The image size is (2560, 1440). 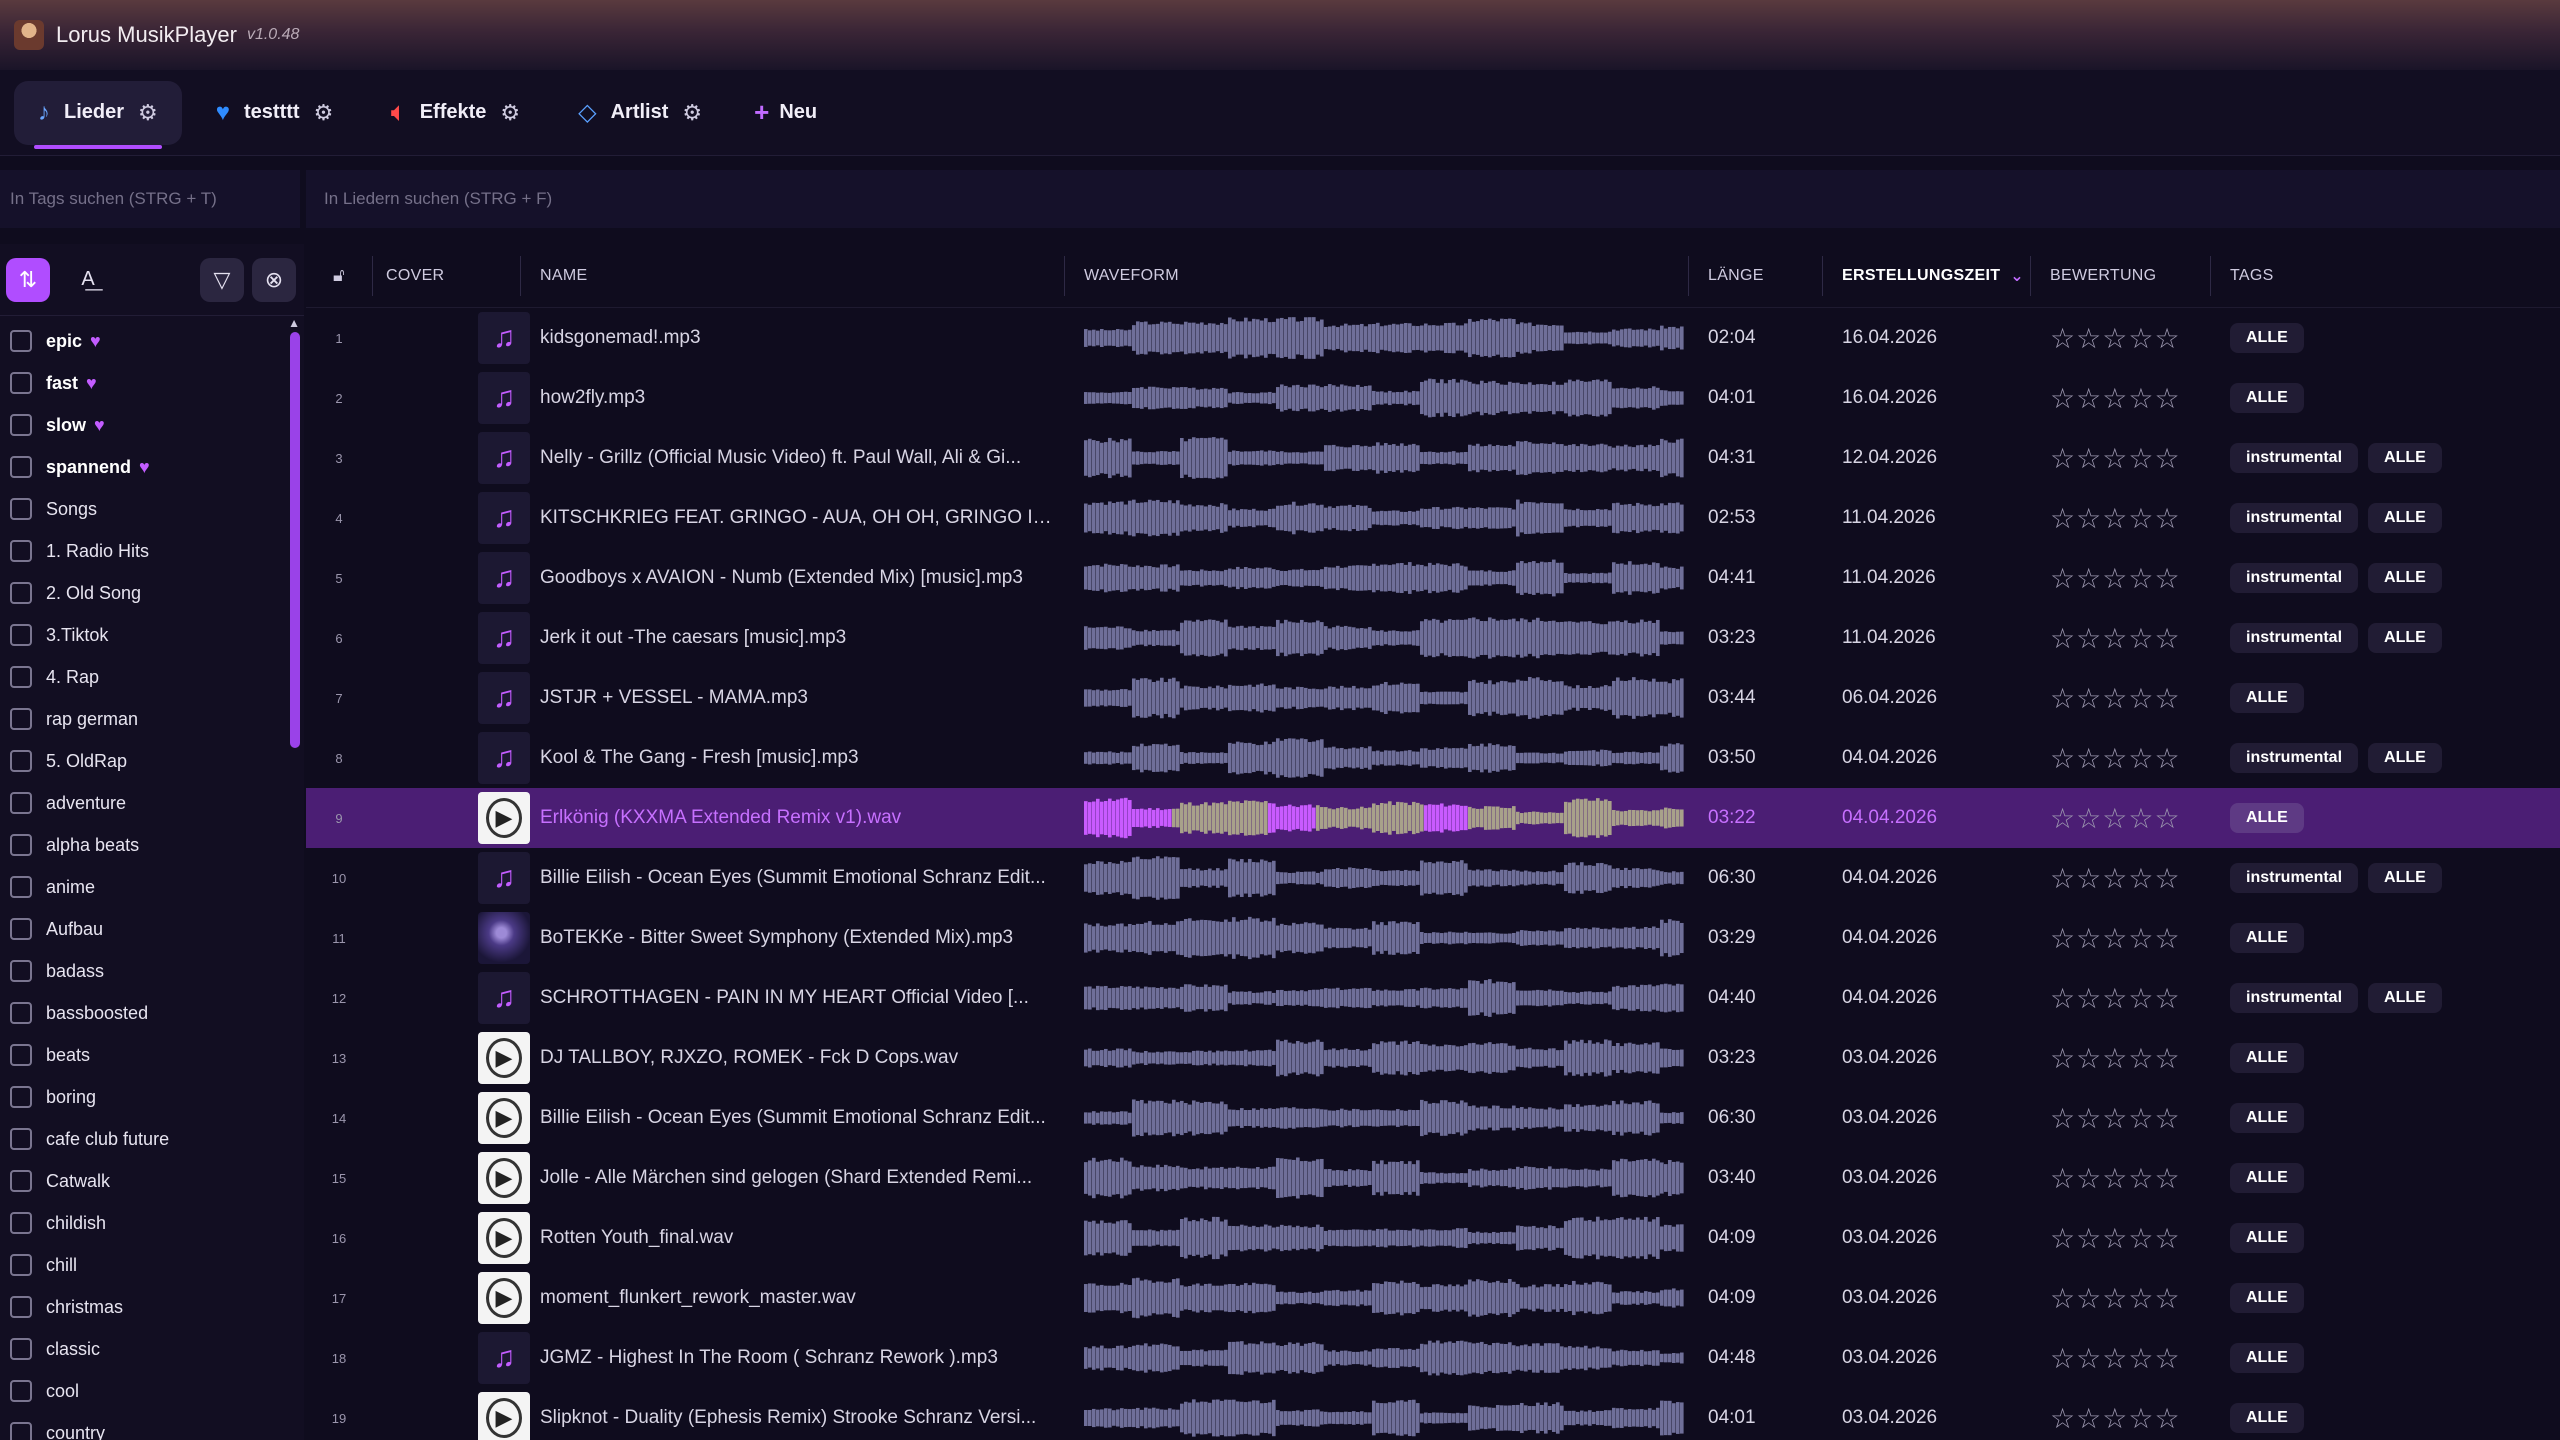 I want to click on song-name: Jerk it out -The caesars [music].mp3, so click(x=792, y=638).